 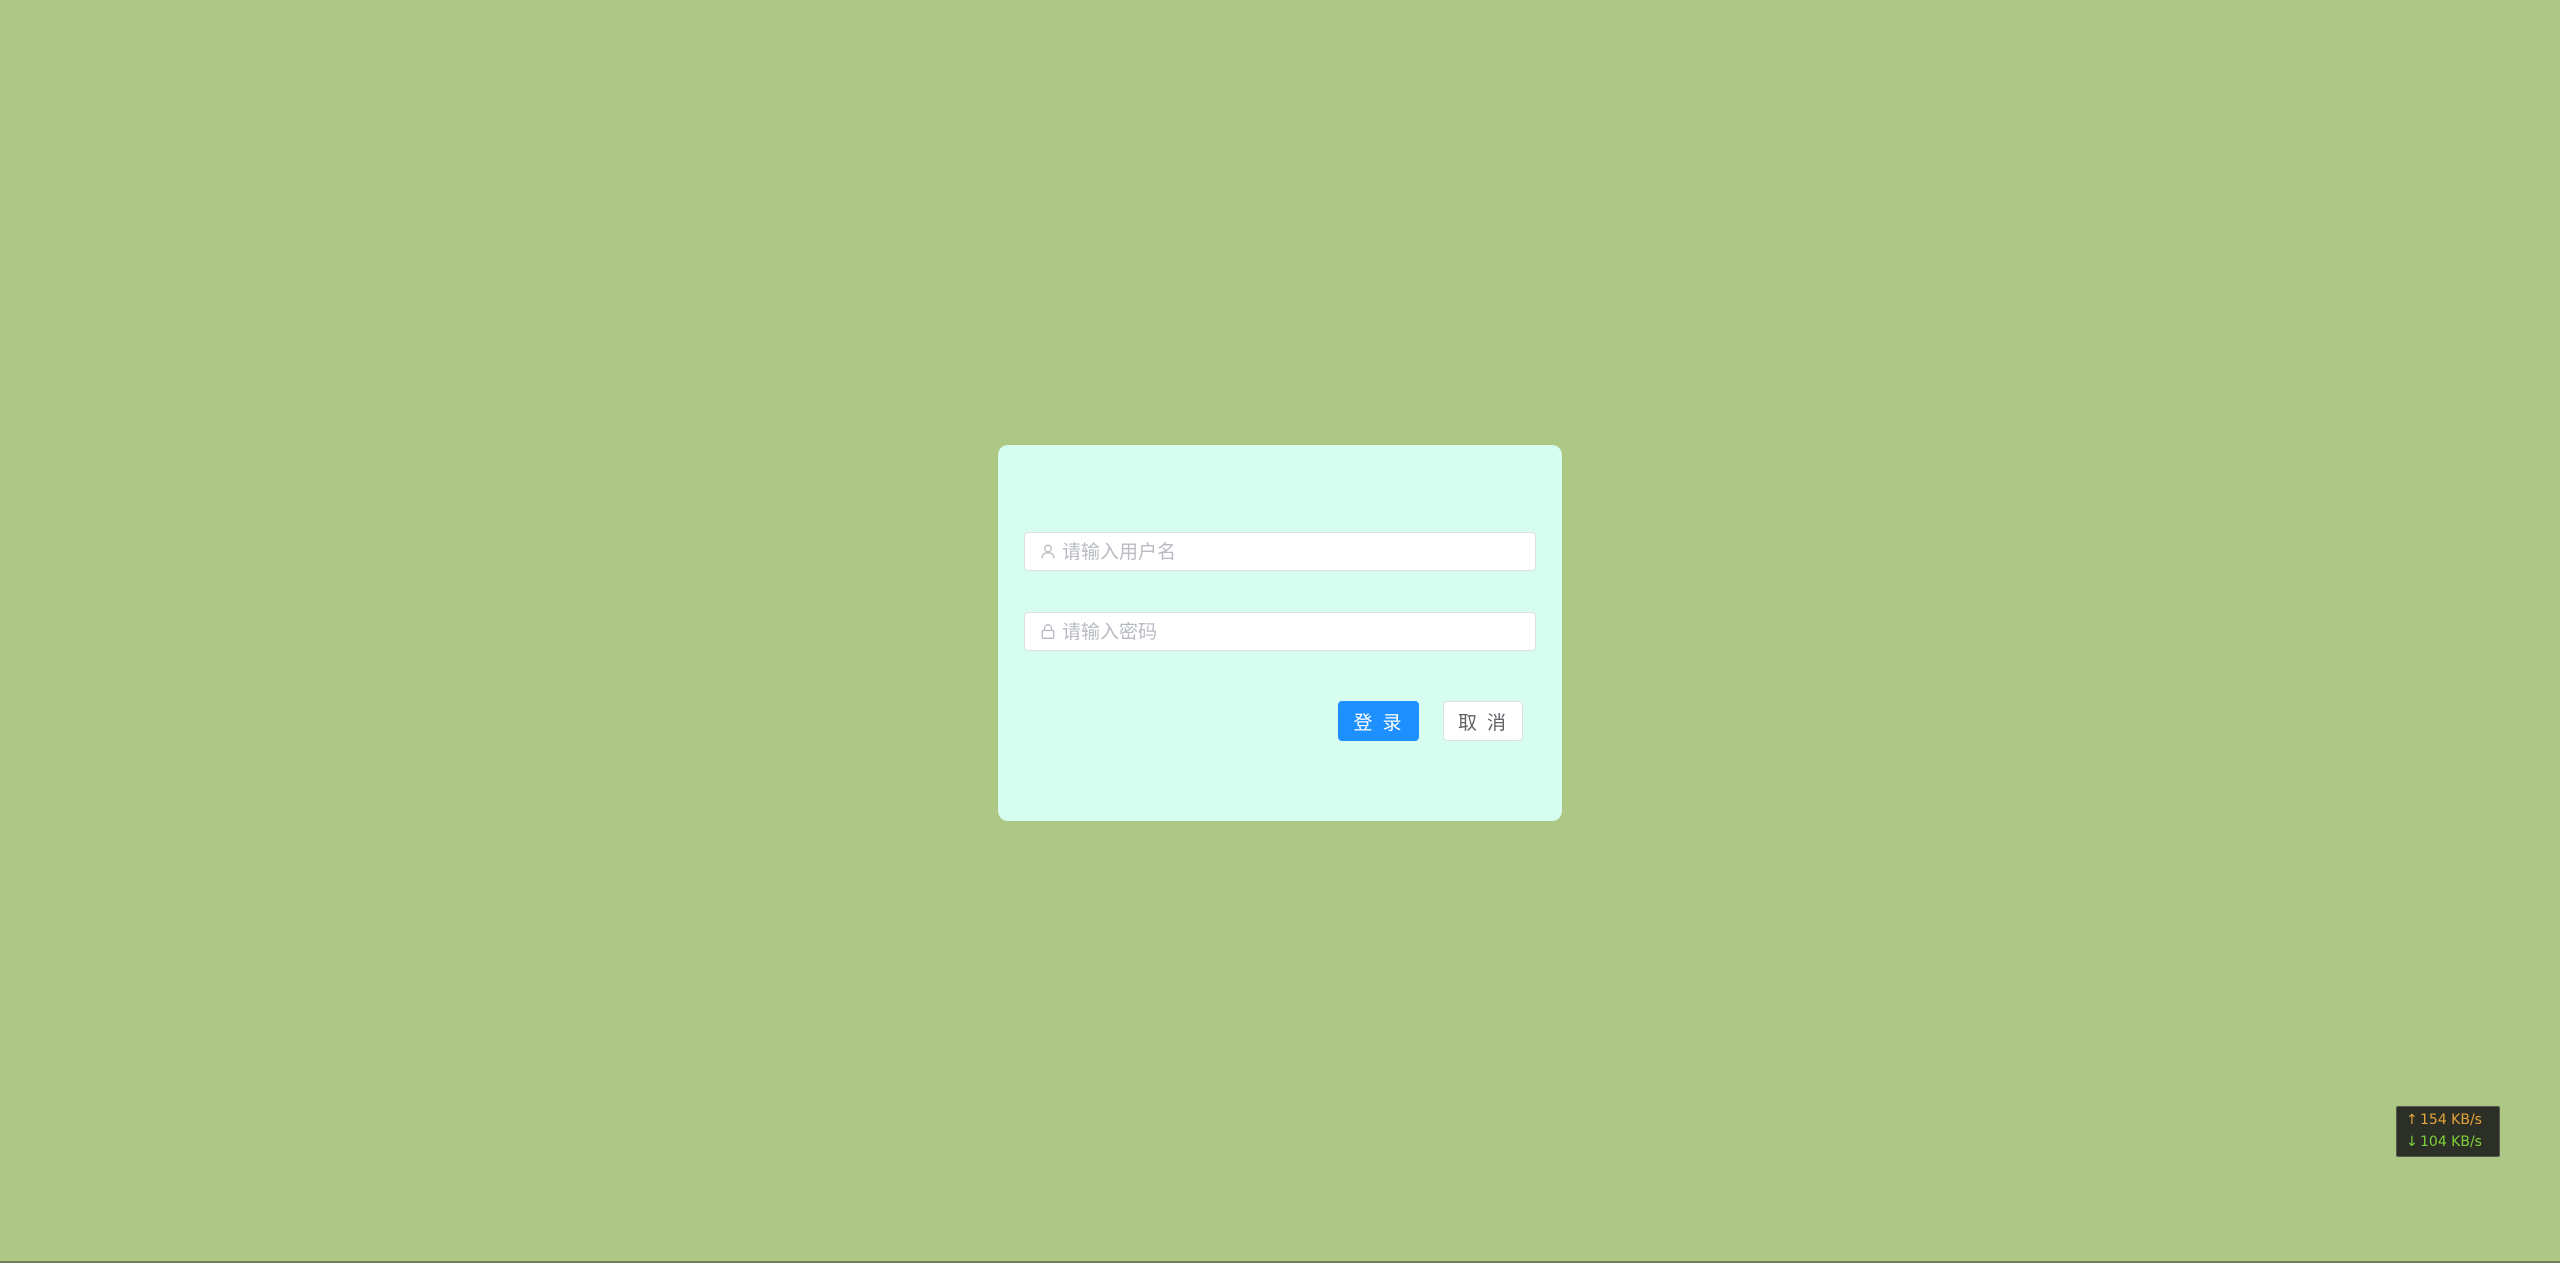 I want to click on upload-speed-row: ↑ 154 KB/s, so click(x=2452, y=1120).